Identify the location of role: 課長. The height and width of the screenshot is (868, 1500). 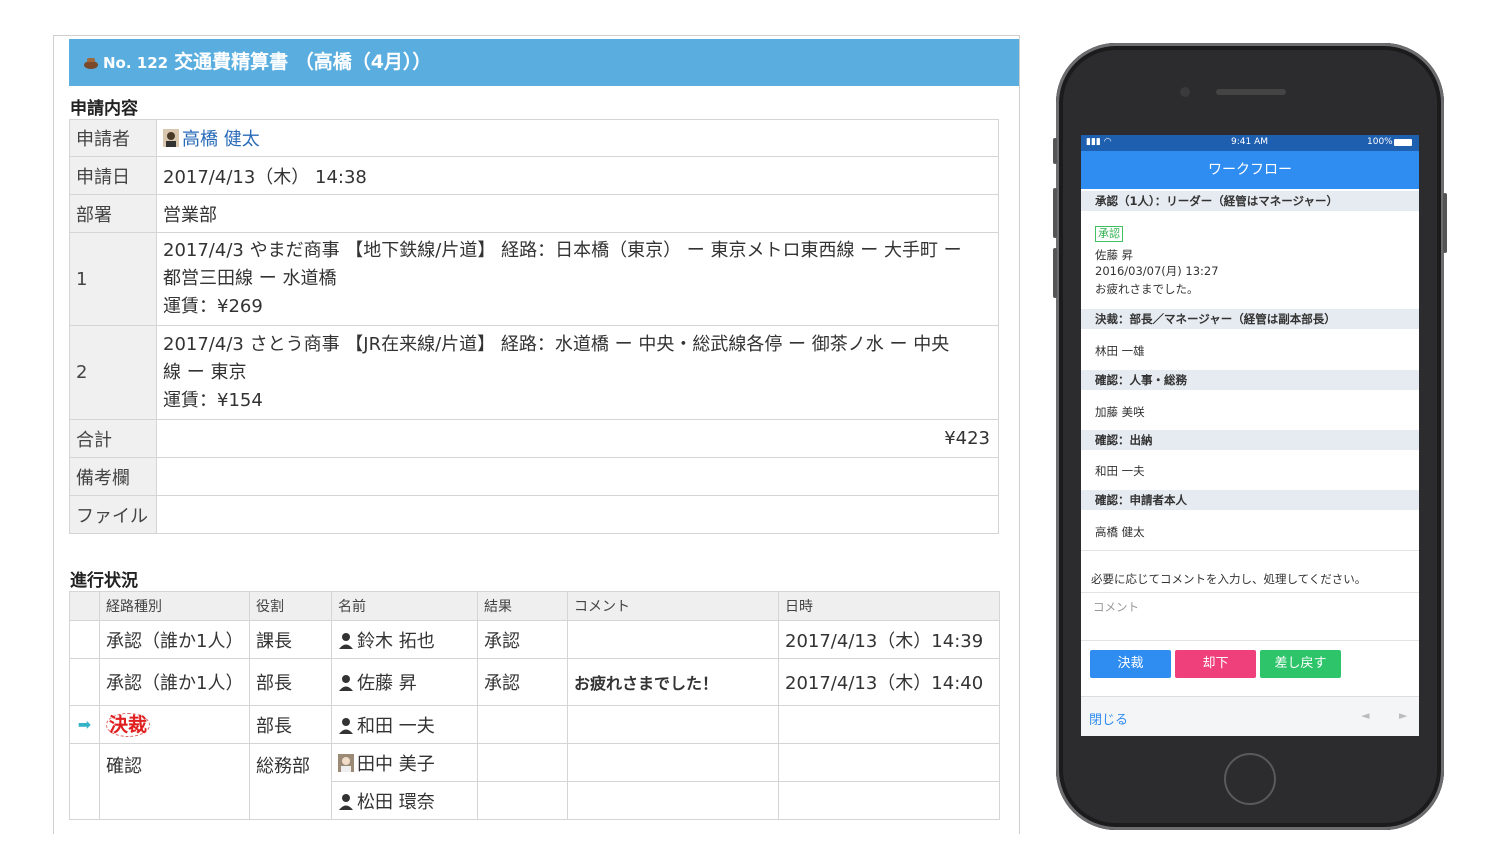
(290, 639).